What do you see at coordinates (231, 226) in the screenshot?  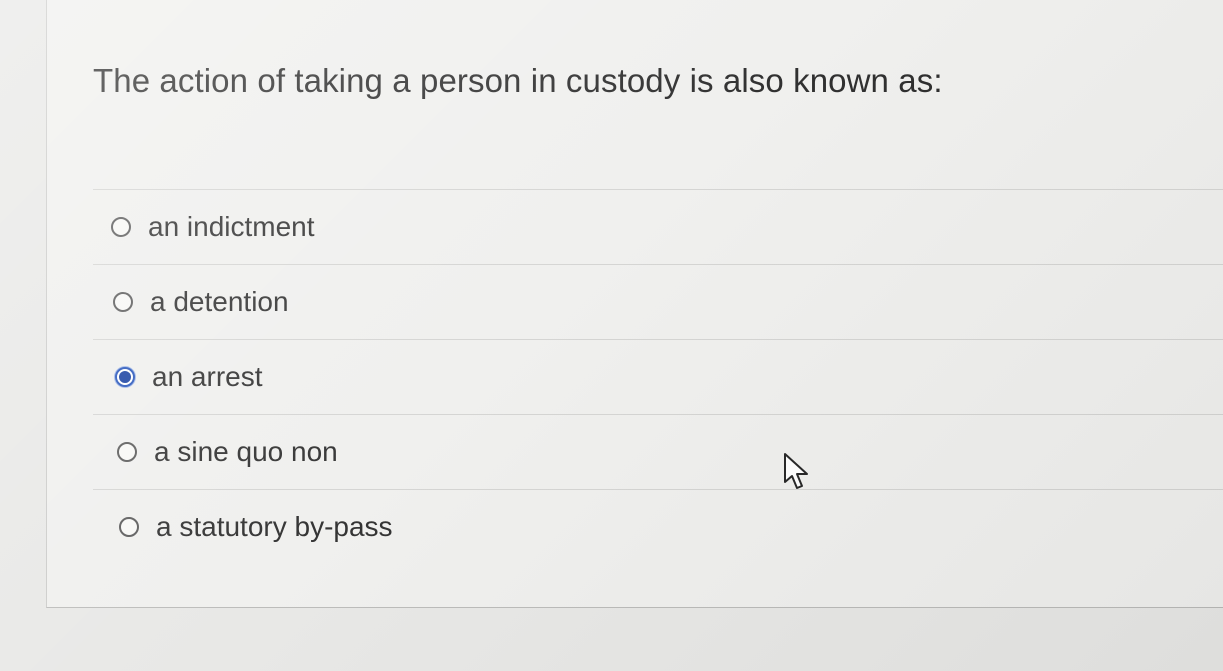 I see `answer-label: an indictment` at bounding box center [231, 226].